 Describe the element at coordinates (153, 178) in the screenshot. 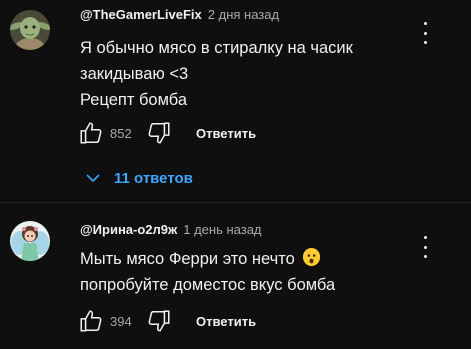

I see `replies-count: 11 ответов` at that location.